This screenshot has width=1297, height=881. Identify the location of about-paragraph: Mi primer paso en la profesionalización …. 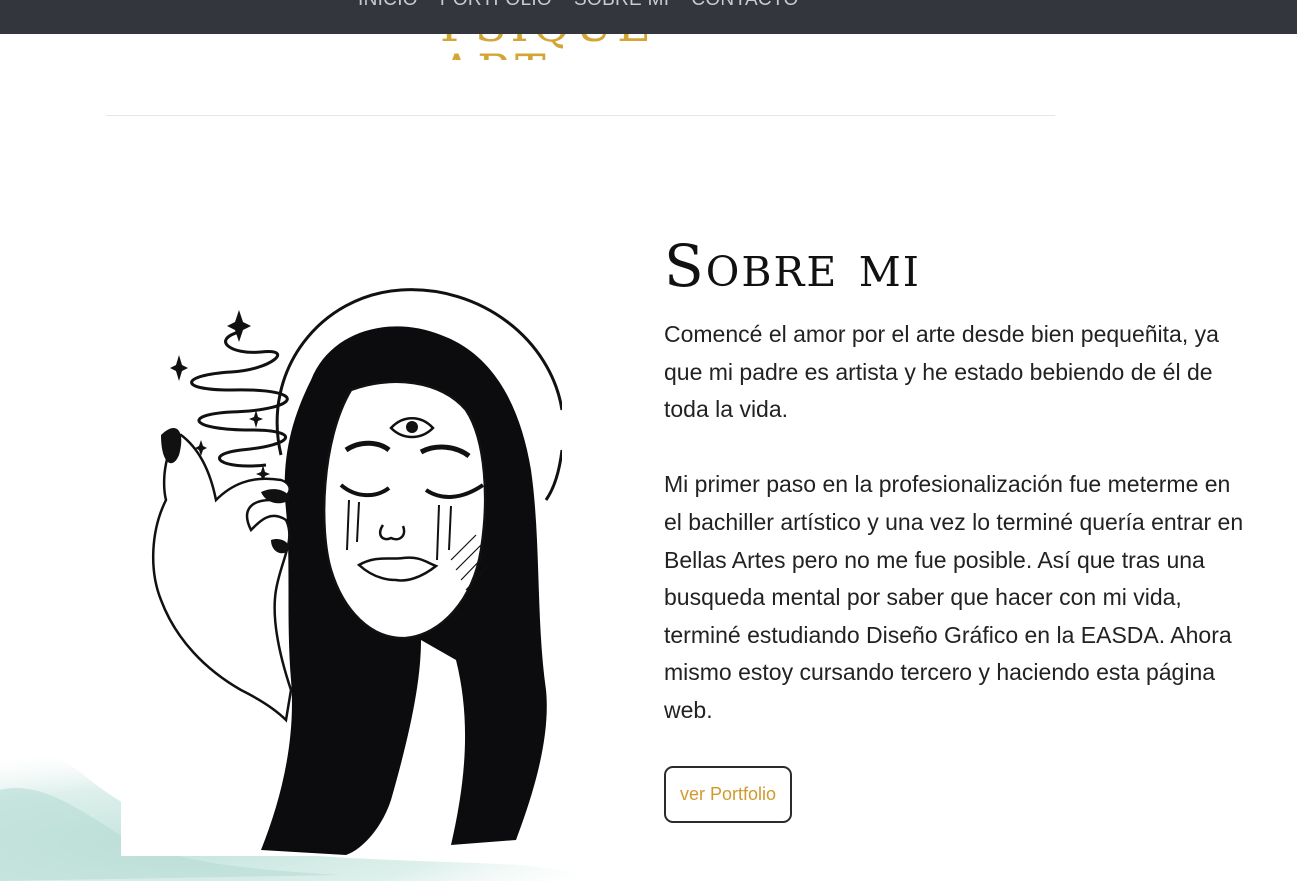
(954, 597).